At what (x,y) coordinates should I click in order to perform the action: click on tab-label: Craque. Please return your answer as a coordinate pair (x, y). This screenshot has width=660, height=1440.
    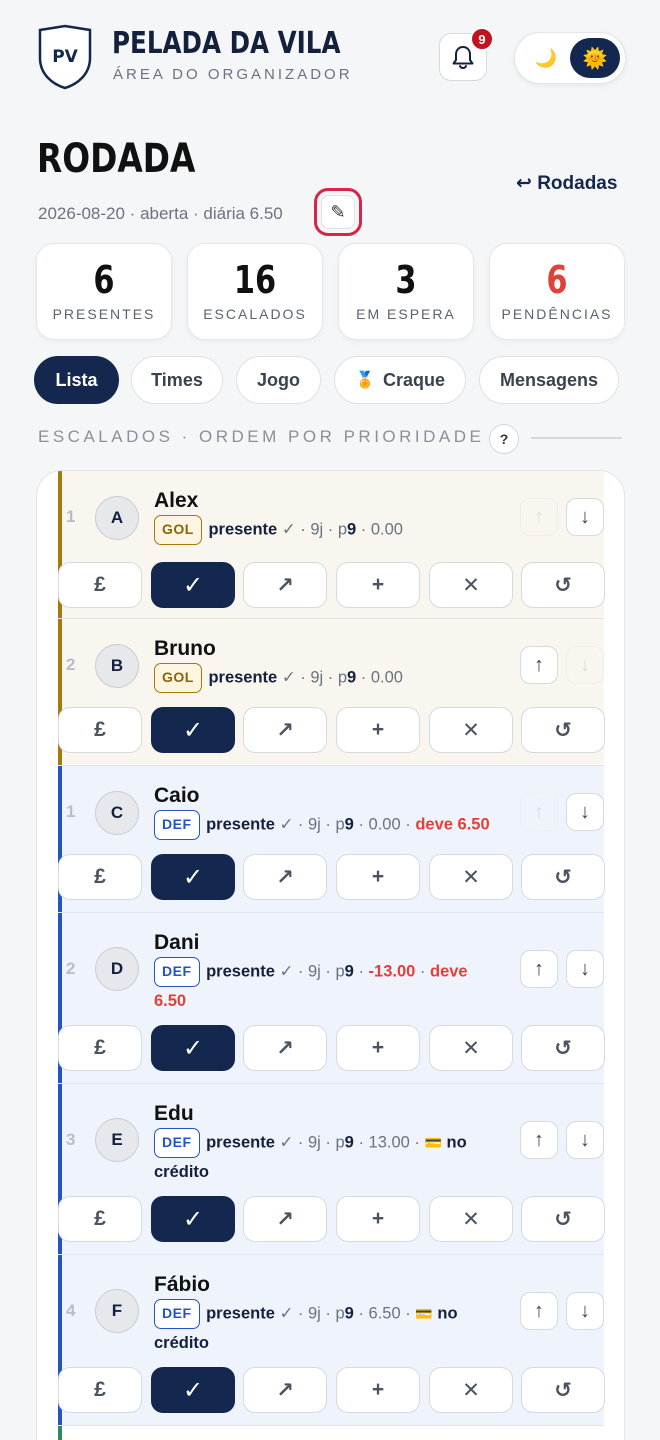
    Looking at the image, I should click on (413, 379).